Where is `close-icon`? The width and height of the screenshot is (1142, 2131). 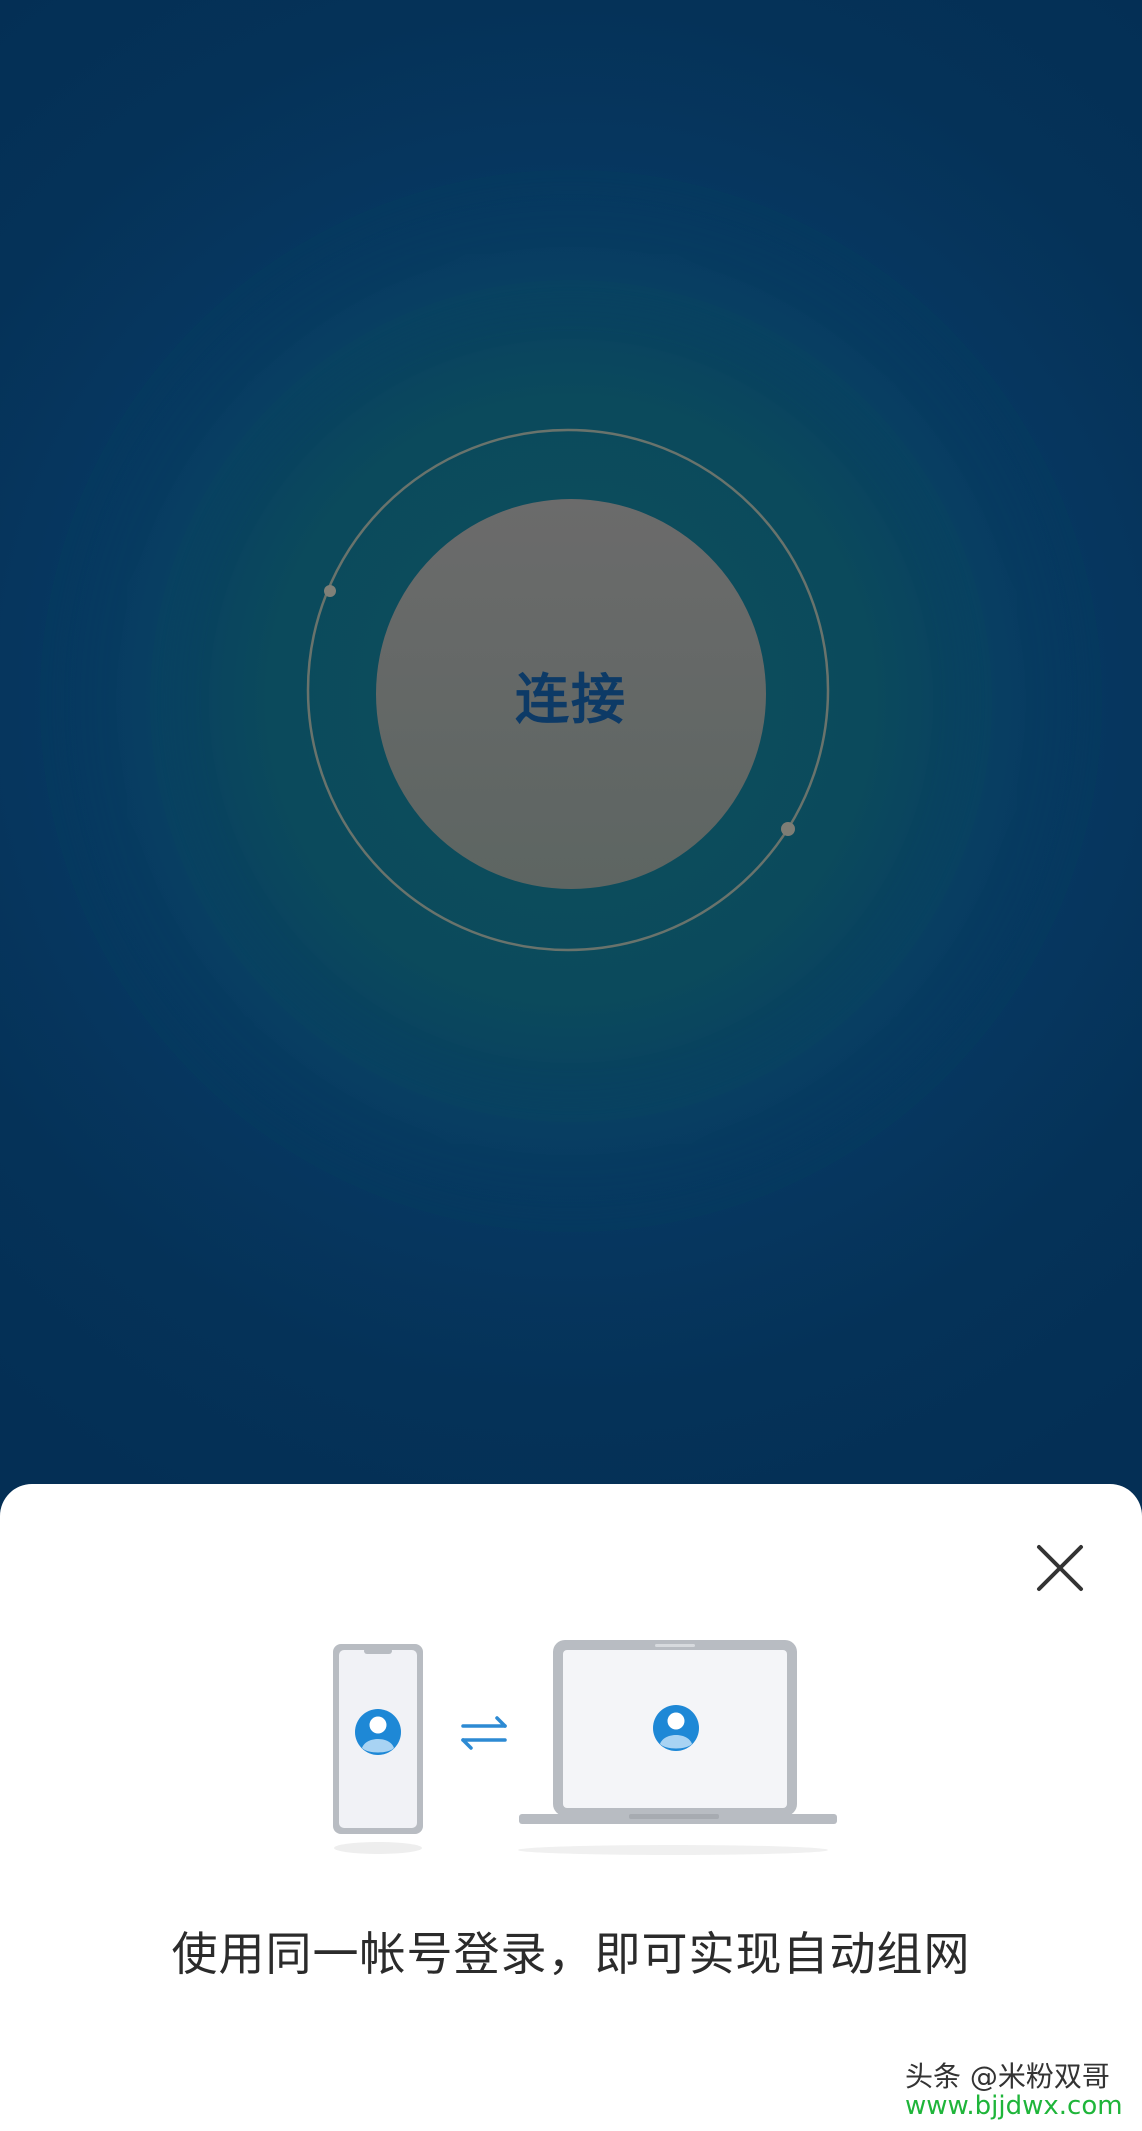
close-icon is located at coordinates (1060, 1568).